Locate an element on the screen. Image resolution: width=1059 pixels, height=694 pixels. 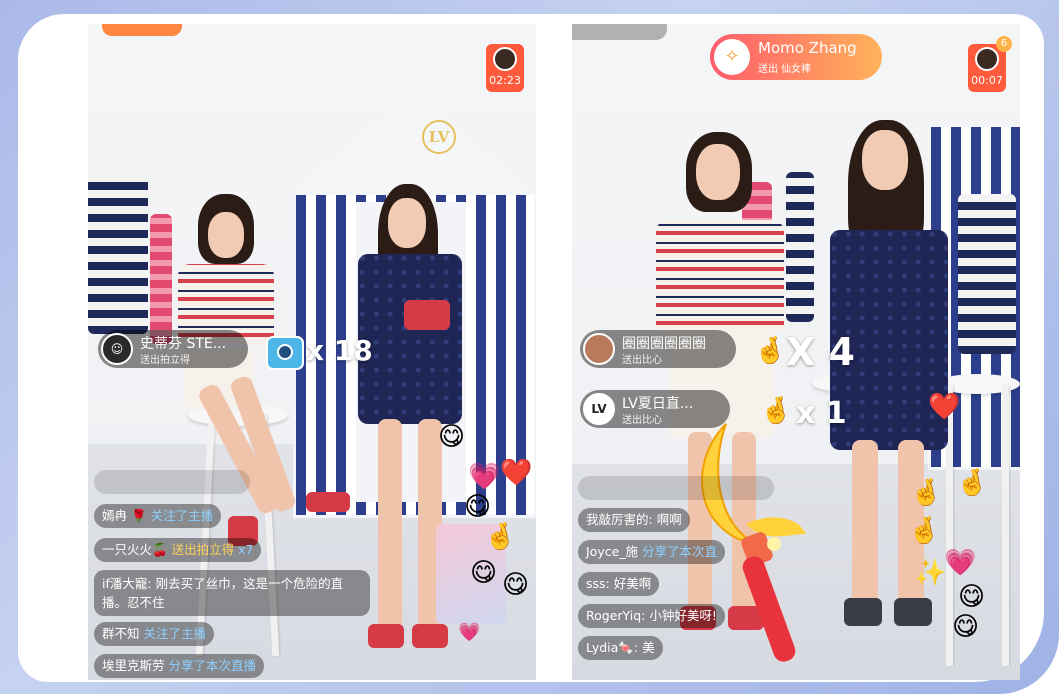
gift-notification: ☺ 史蒂芬 STE... 送出拍立得 is located at coordinates (173, 349).